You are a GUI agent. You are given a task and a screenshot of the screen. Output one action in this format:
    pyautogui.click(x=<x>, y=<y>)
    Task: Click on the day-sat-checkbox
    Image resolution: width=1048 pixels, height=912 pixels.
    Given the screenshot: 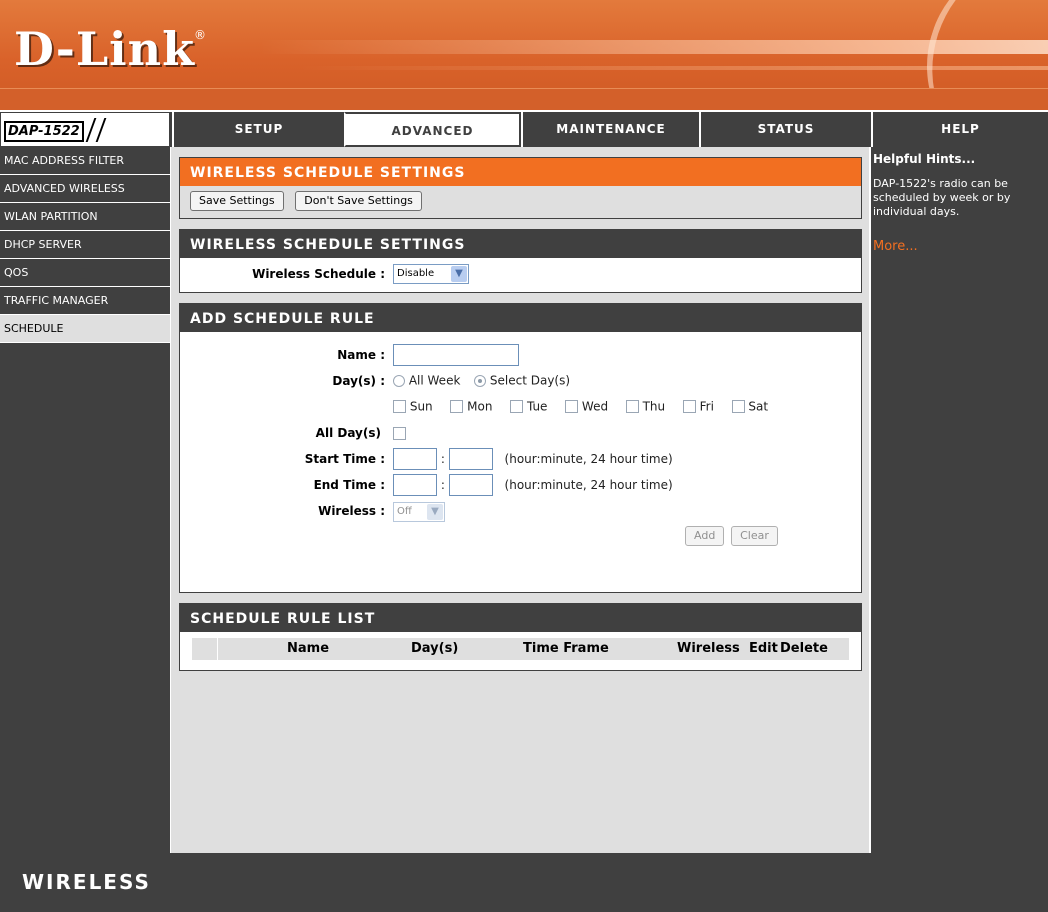 What is the action you would take?
    pyautogui.click(x=738, y=406)
    